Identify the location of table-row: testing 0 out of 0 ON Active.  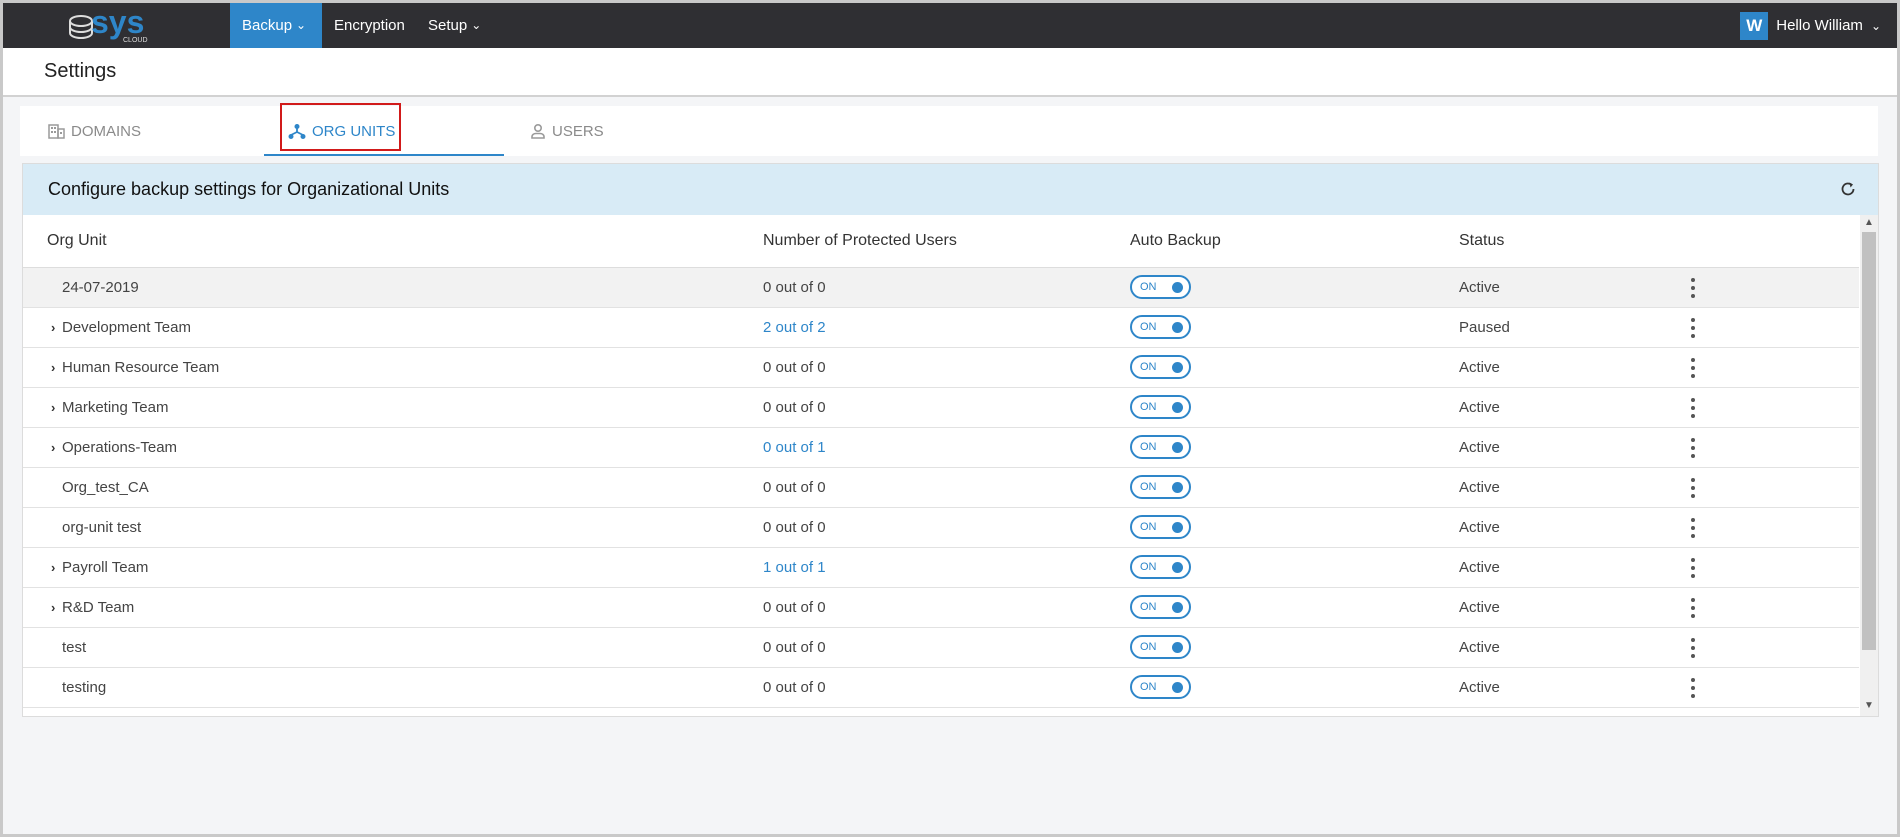
(941, 688).